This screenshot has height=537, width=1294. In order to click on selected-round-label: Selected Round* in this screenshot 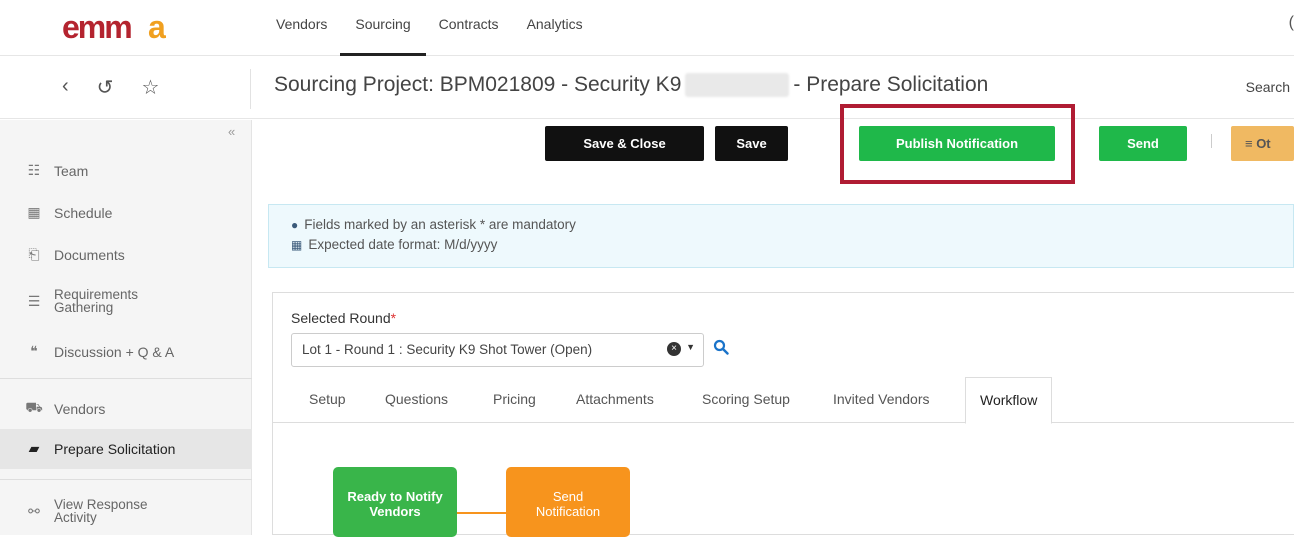, I will do `click(343, 318)`.